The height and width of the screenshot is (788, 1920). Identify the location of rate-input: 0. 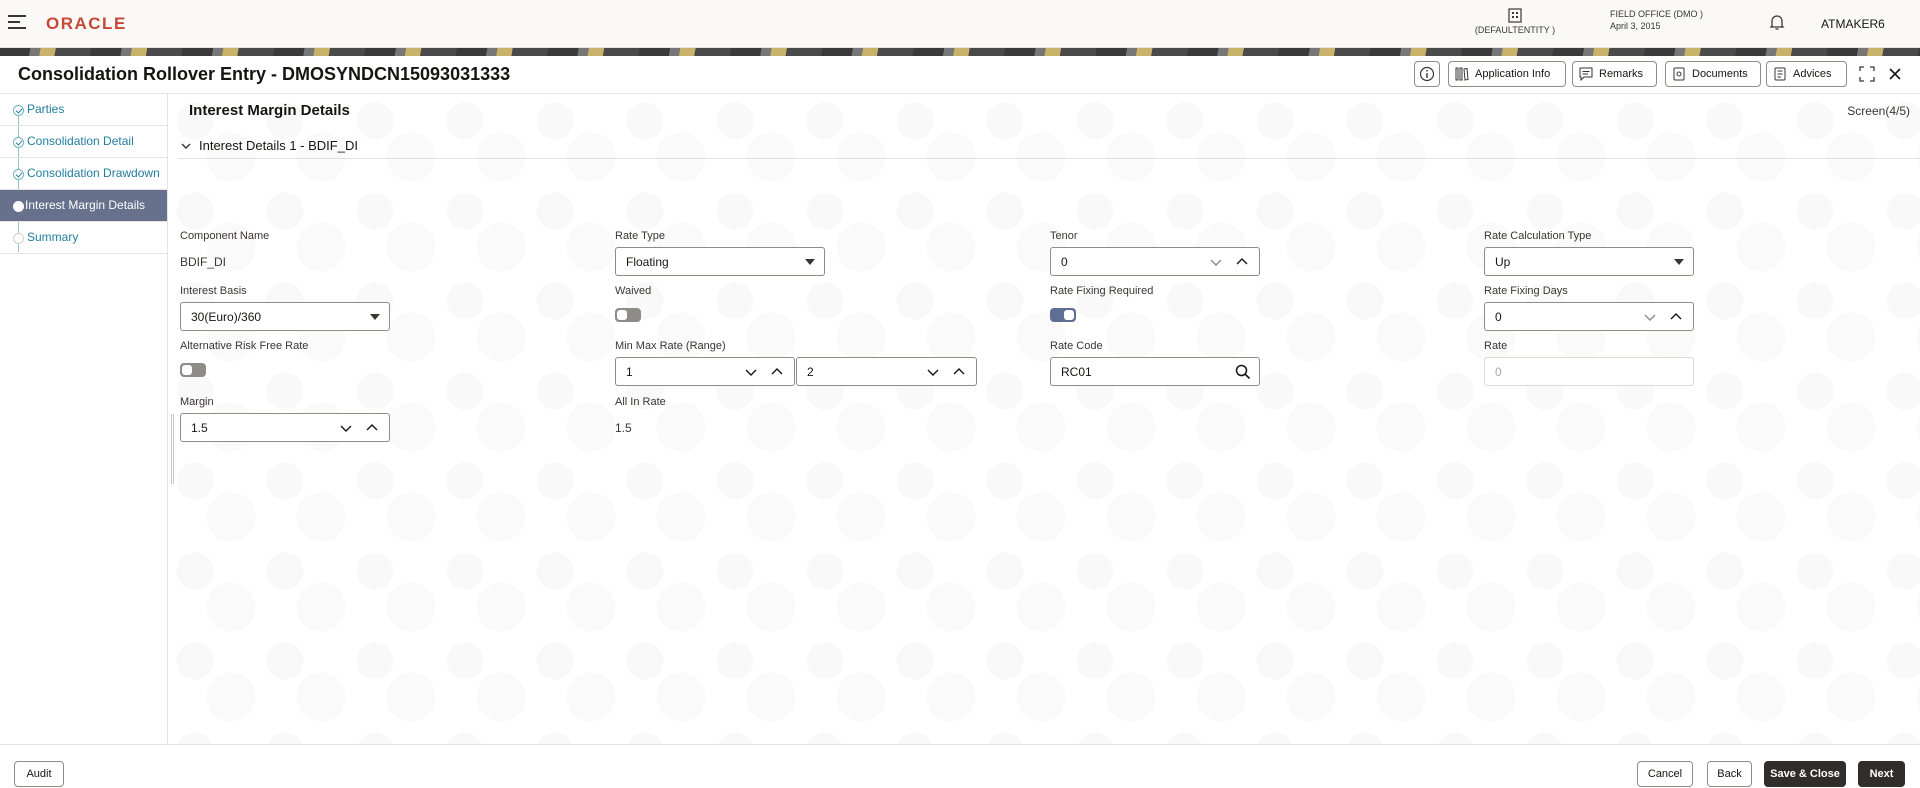
(1589, 371).